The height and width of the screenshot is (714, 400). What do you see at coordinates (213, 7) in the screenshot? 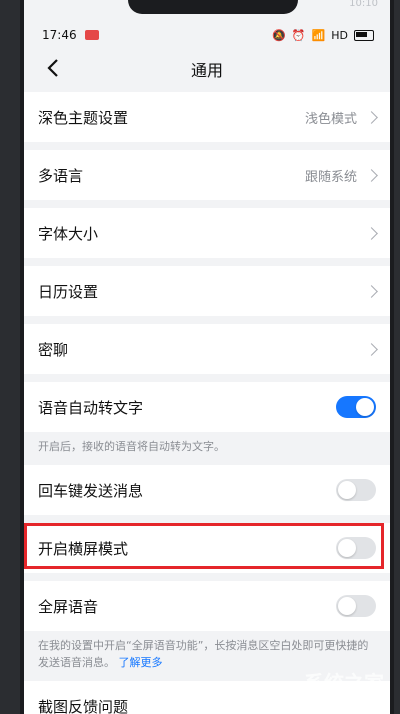
I see `phone-notch` at bounding box center [213, 7].